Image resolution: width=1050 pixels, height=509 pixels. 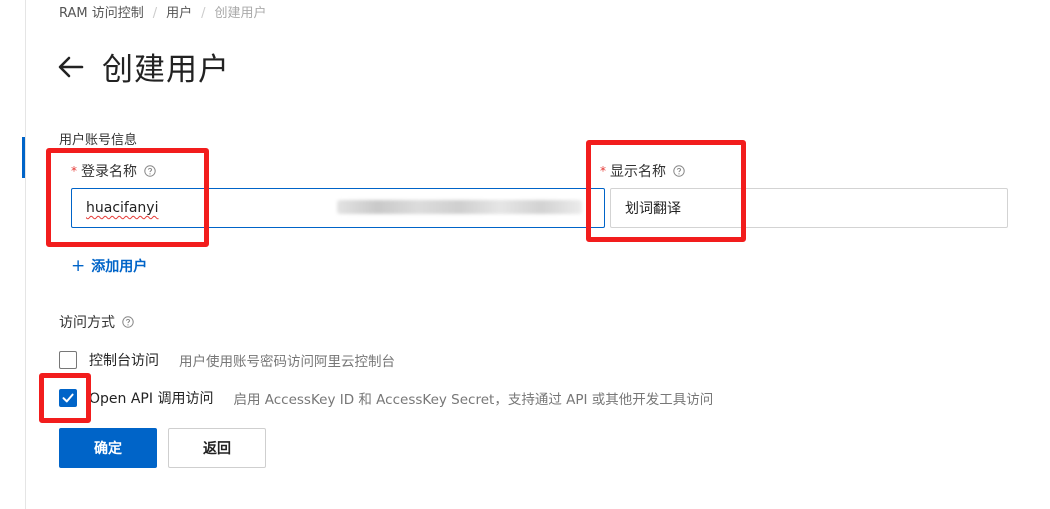 What do you see at coordinates (122, 208) in the screenshot?
I see `login-name-value: huacifanyi` at bounding box center [122, 208].